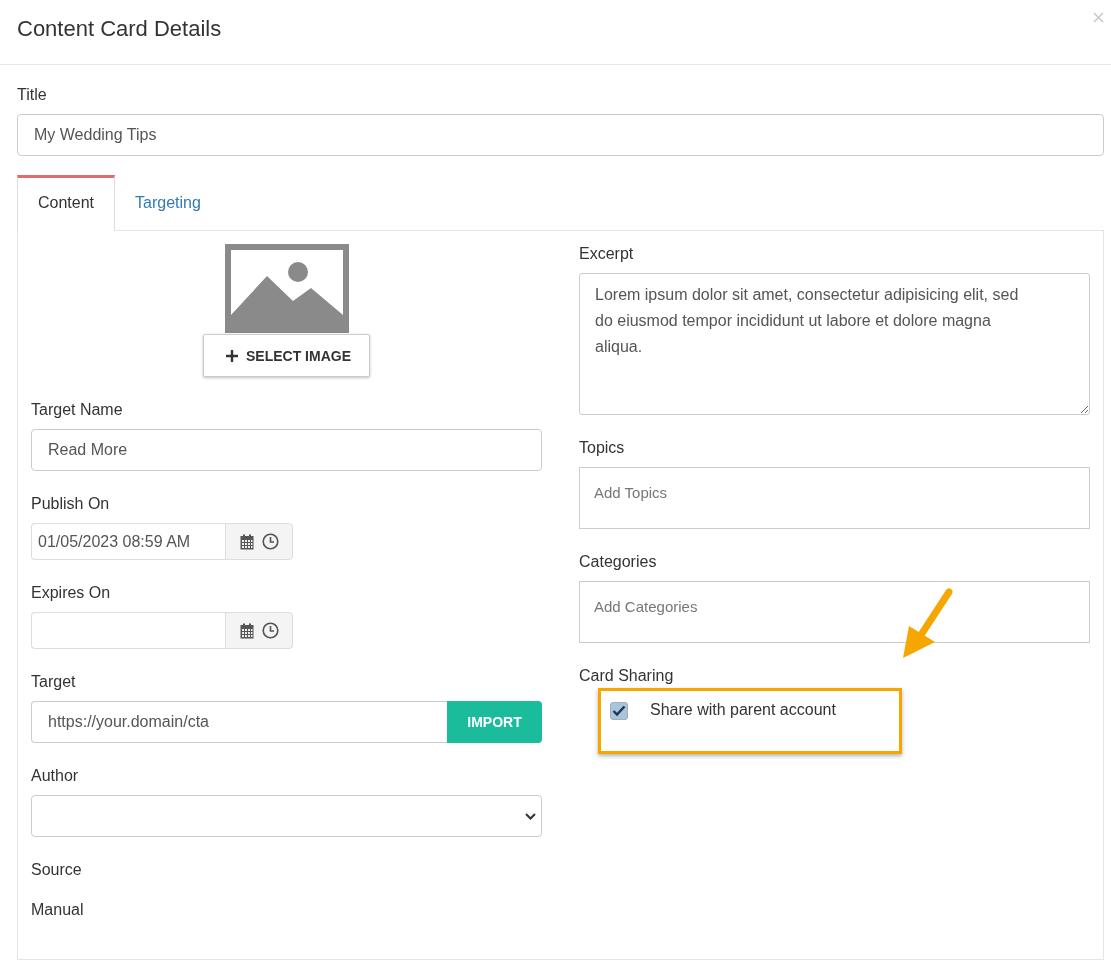 Image resolution: width=1111 pixels, height=968 pixels. I want to click on target-url-input: https://your.domain/cta, so click(239, 722).